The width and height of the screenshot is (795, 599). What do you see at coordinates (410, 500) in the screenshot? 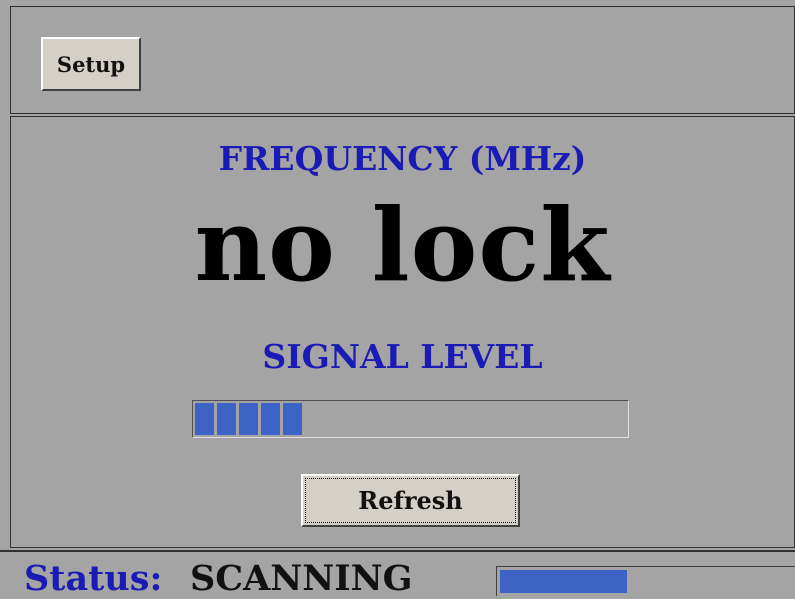
I see `refresh-button: Refresh` at bounding box center [410, 500].